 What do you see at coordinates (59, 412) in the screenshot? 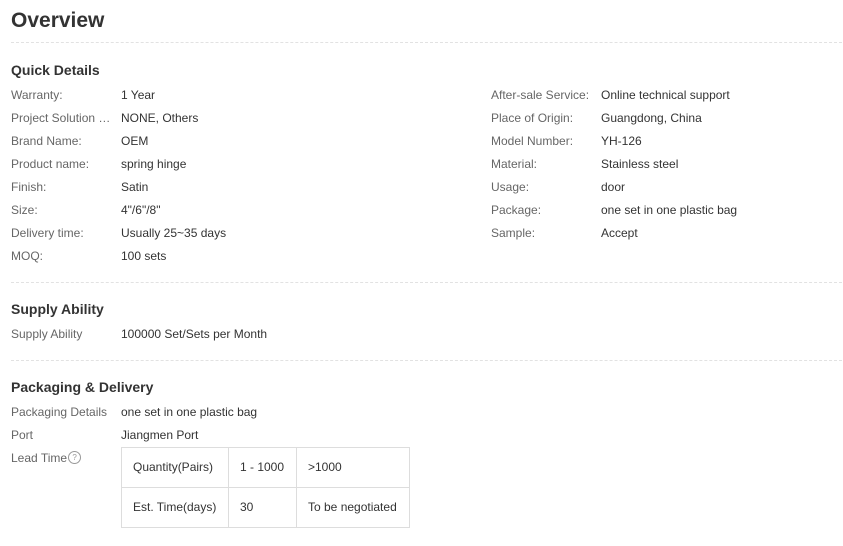
I see `detail-label: Packaging Details` at bounding box center [59, 412].